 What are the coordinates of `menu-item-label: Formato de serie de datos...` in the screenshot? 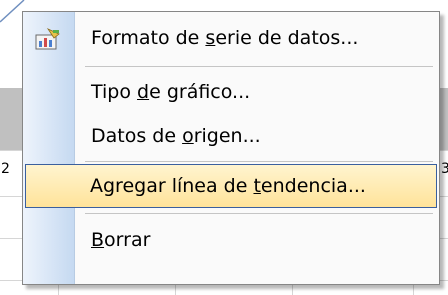 It's located at (225, 38).